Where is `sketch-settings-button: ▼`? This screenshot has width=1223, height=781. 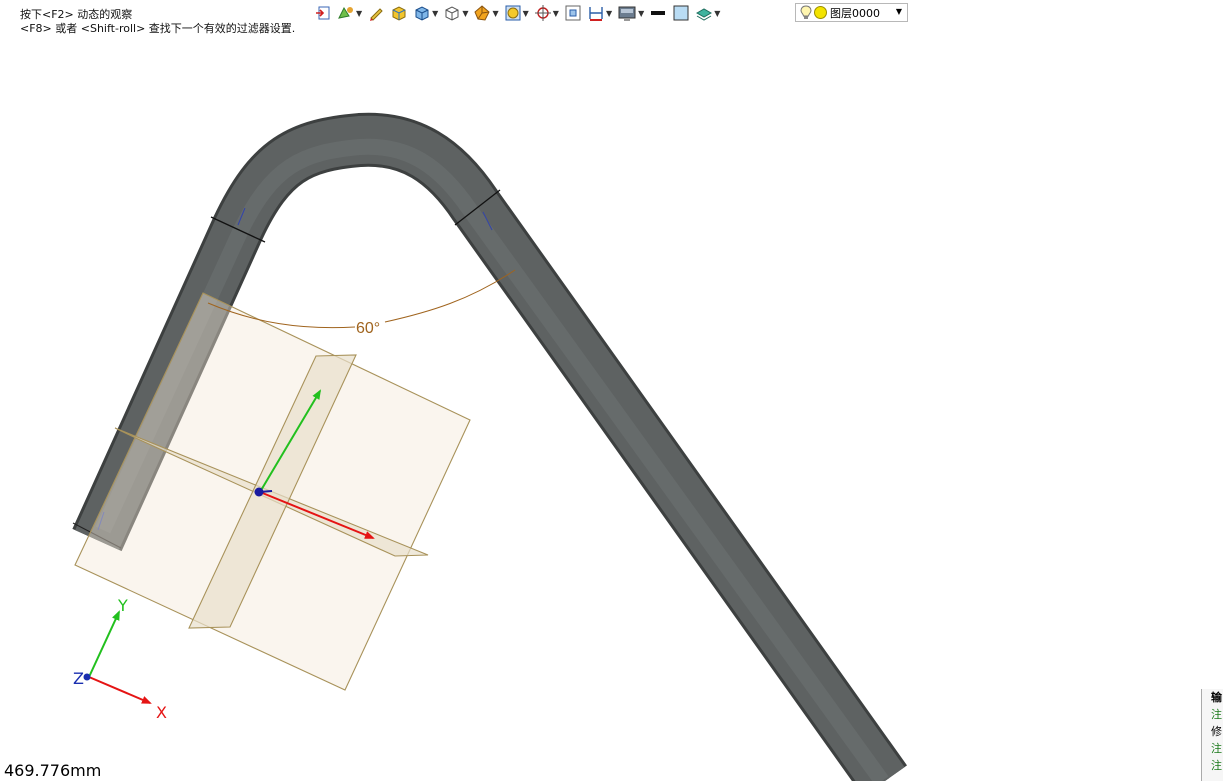 sketch-settings-button: ▼ is located at coordinates (349, 13).